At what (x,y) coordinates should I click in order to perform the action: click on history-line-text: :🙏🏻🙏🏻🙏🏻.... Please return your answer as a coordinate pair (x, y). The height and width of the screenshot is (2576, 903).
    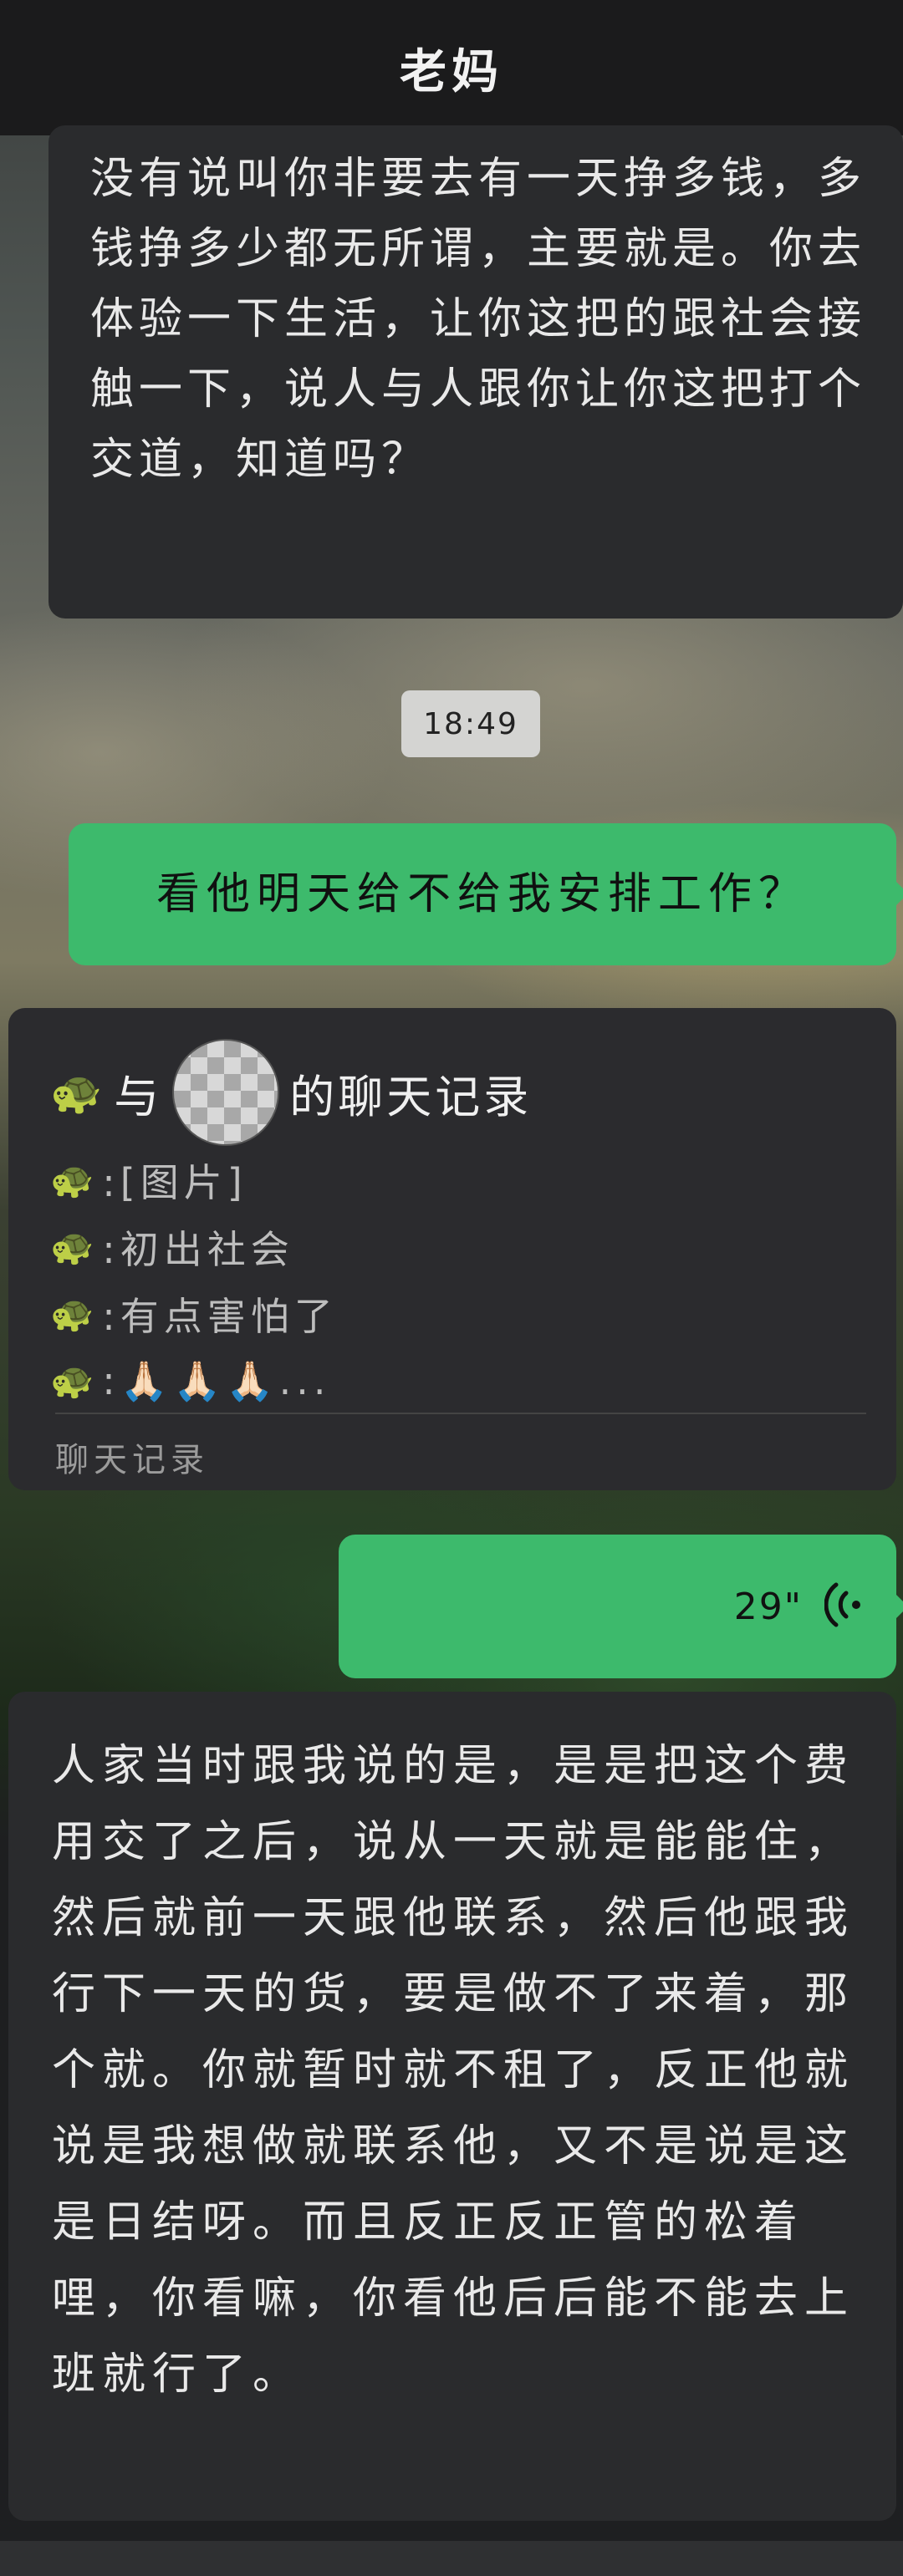
    Looking at the image, I should click on (217, 1380).